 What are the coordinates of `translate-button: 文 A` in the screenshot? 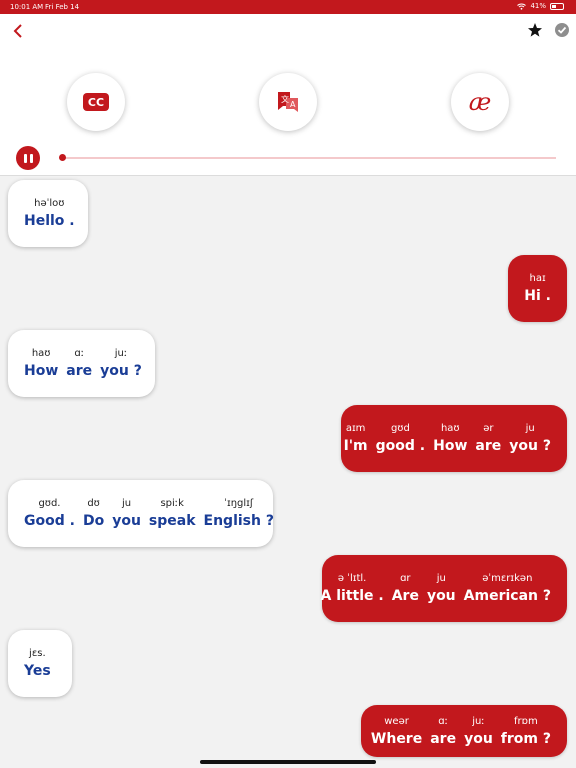 It's located at (288, 102).